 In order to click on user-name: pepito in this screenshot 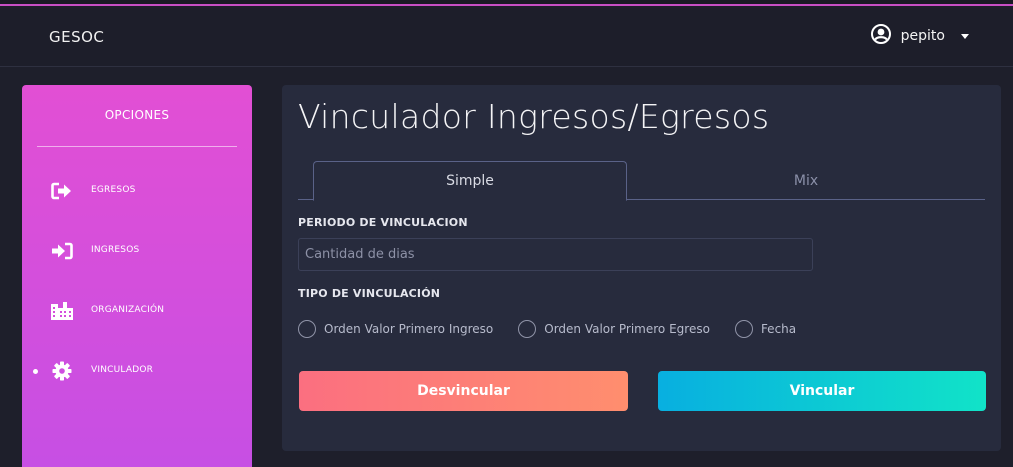, I will do `click(922, 36)`.